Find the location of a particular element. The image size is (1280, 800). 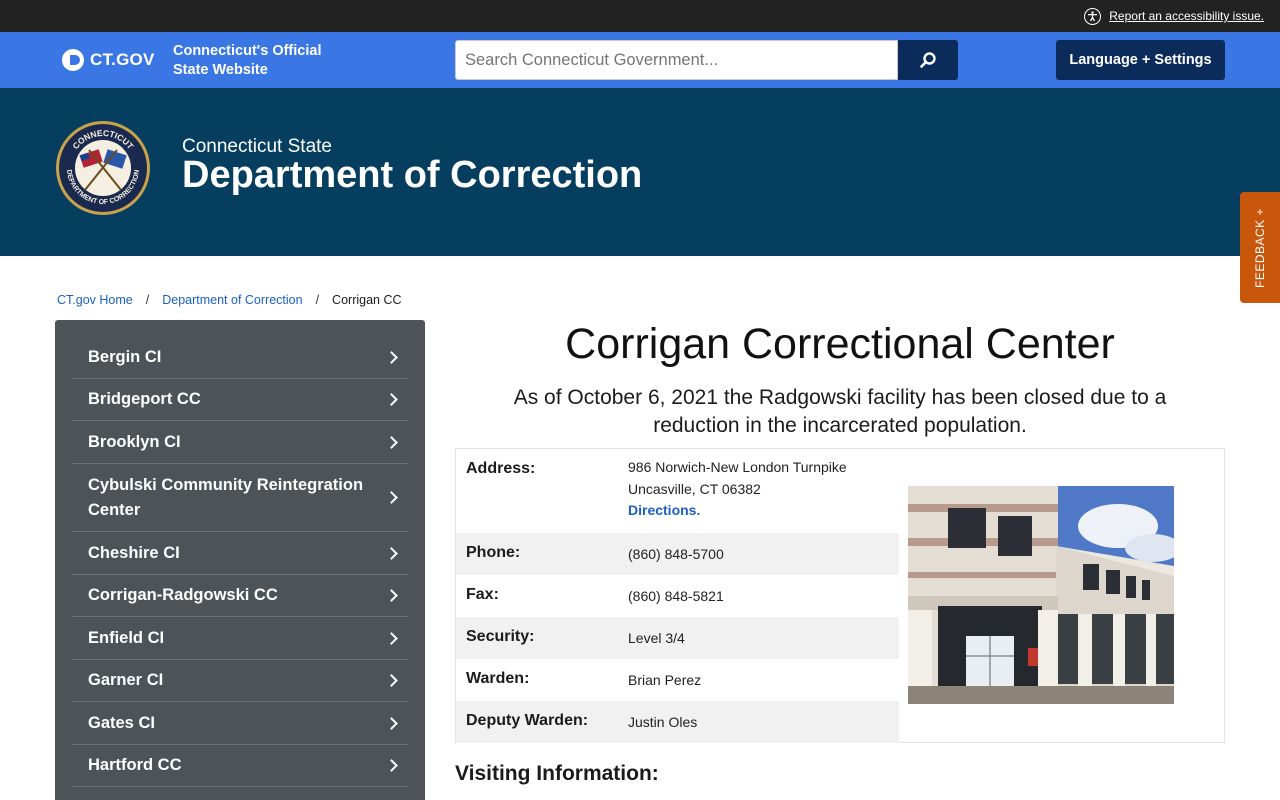

sidebar-item-label: Bridgeport CC is located at coordinates (144, 399).